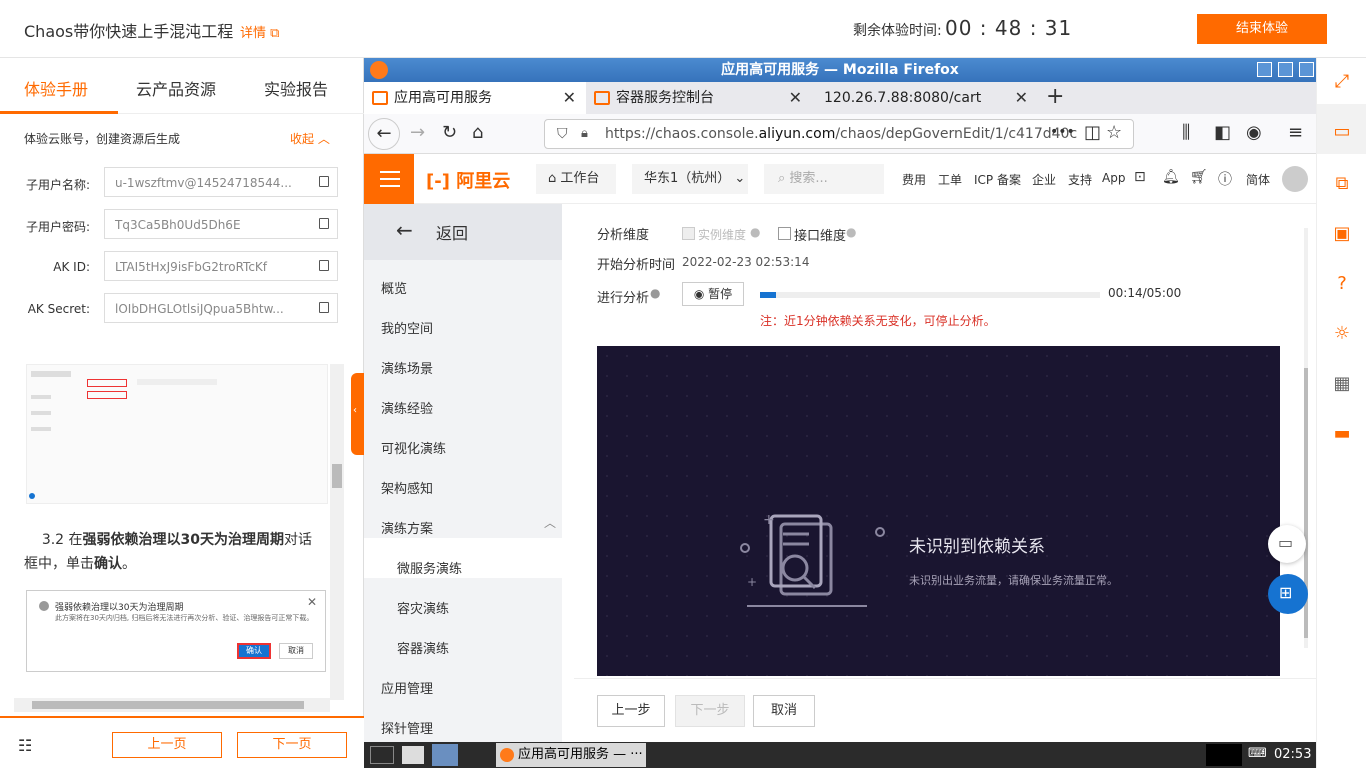 The height and width of the screenshot is (768, 1366). Describe the element at coordinates (1342, 82) in the screenshot. I see `fullscreen-icon: ⤢` at that location.